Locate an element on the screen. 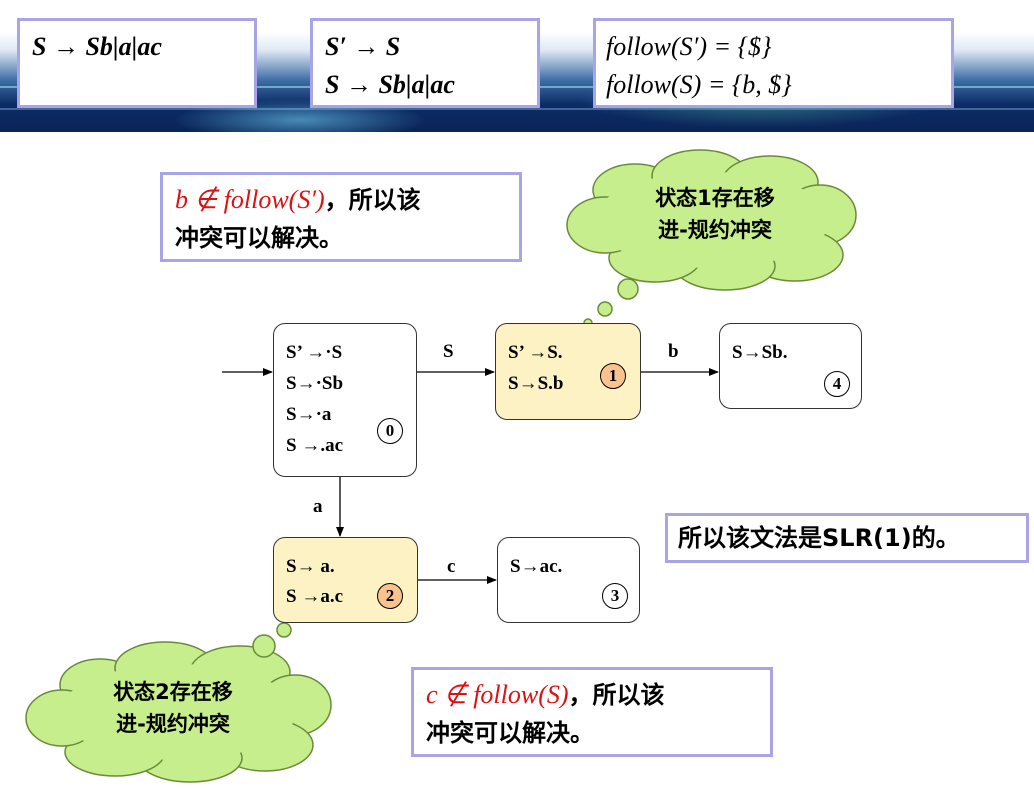  state-number: 3 is located at coordinates (615, 596).